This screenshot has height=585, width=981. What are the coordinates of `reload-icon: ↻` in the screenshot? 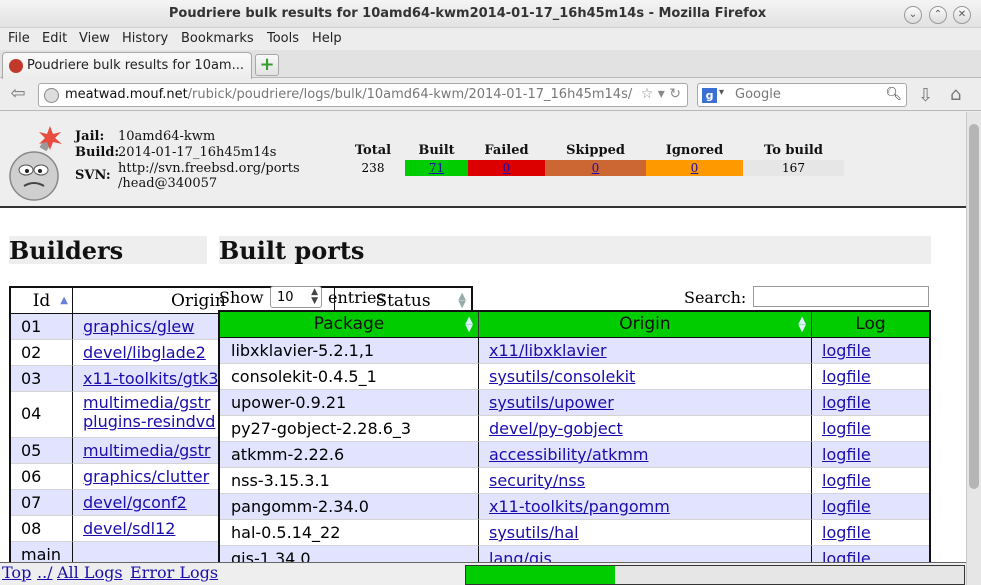 It's located at (675, 94).